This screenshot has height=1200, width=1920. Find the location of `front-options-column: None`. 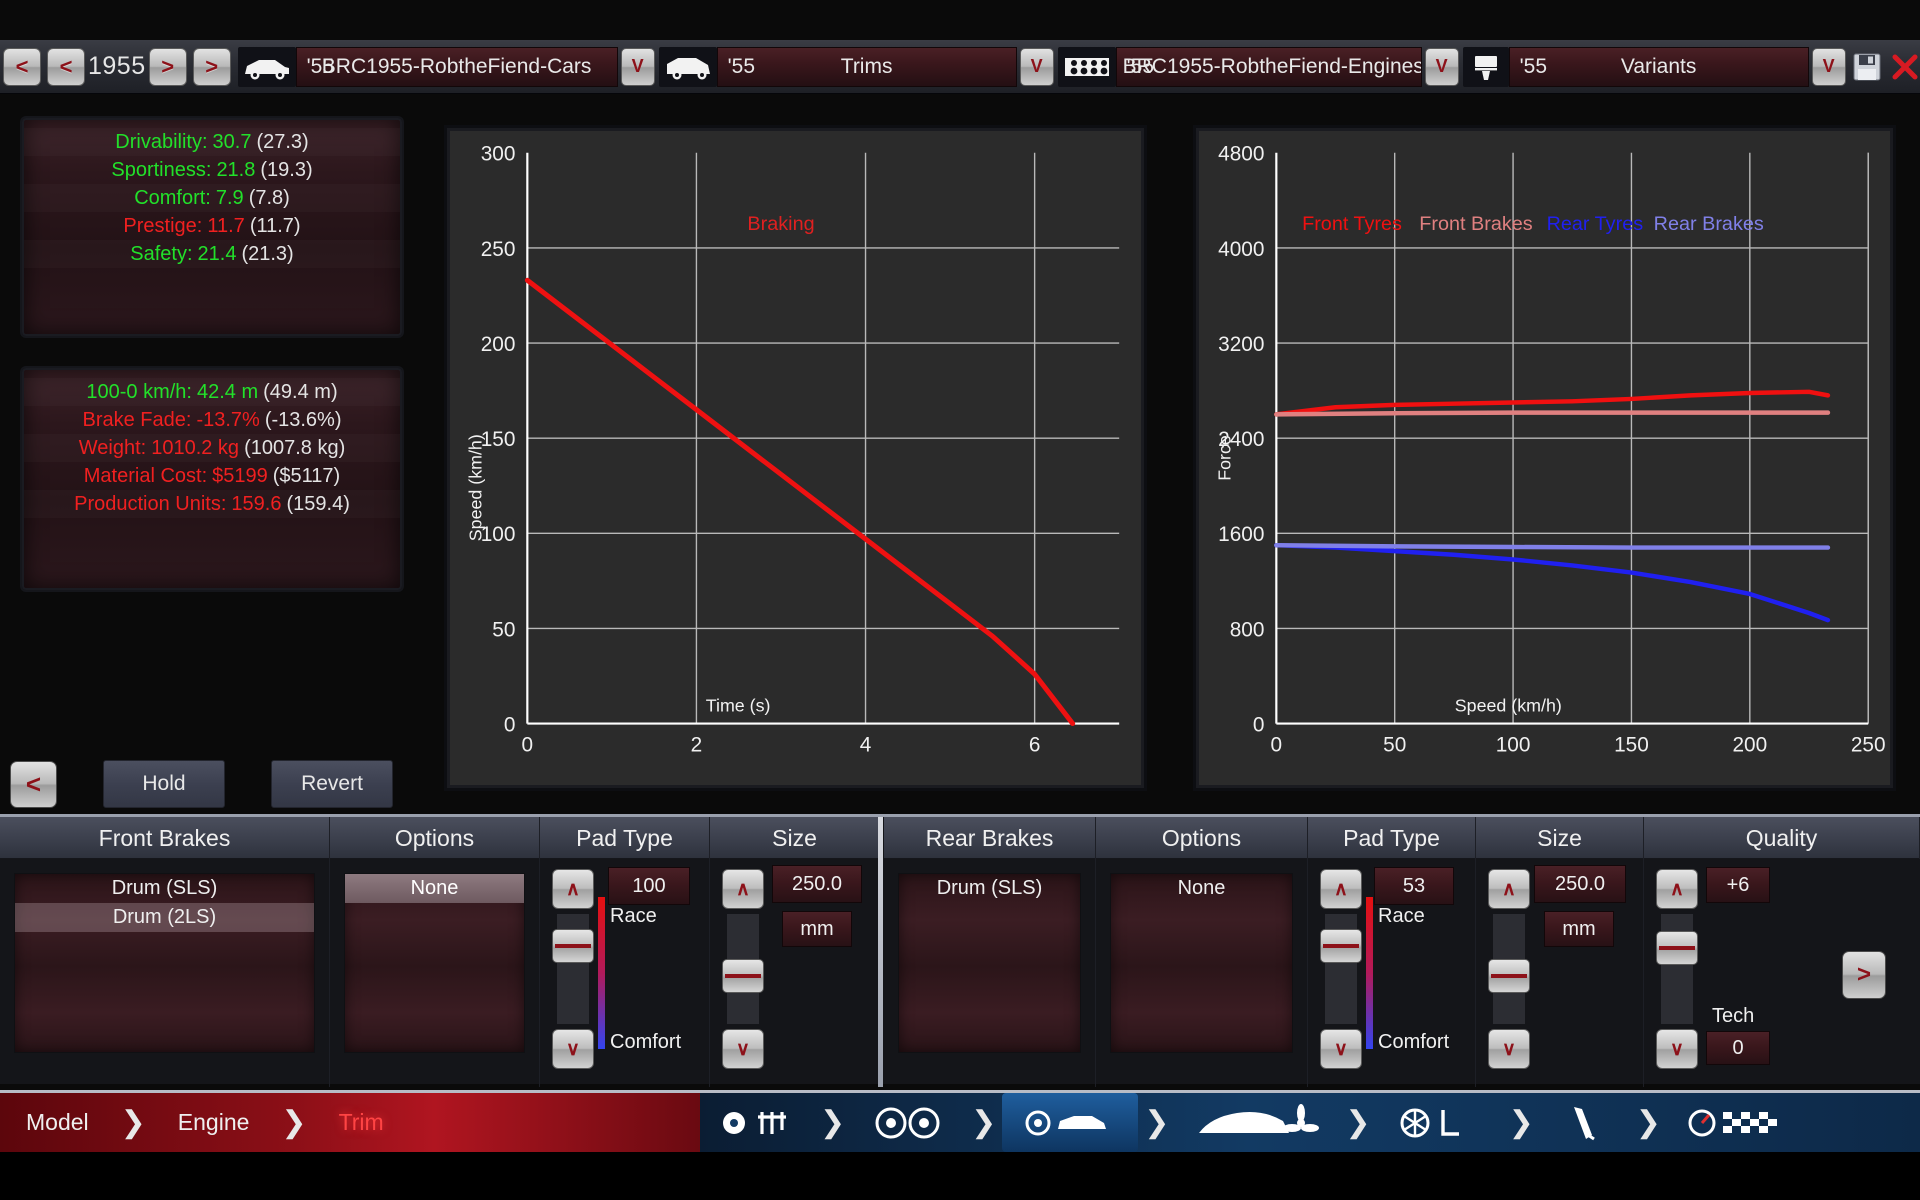

front-options-column: None is located at coordinates (435, 973).